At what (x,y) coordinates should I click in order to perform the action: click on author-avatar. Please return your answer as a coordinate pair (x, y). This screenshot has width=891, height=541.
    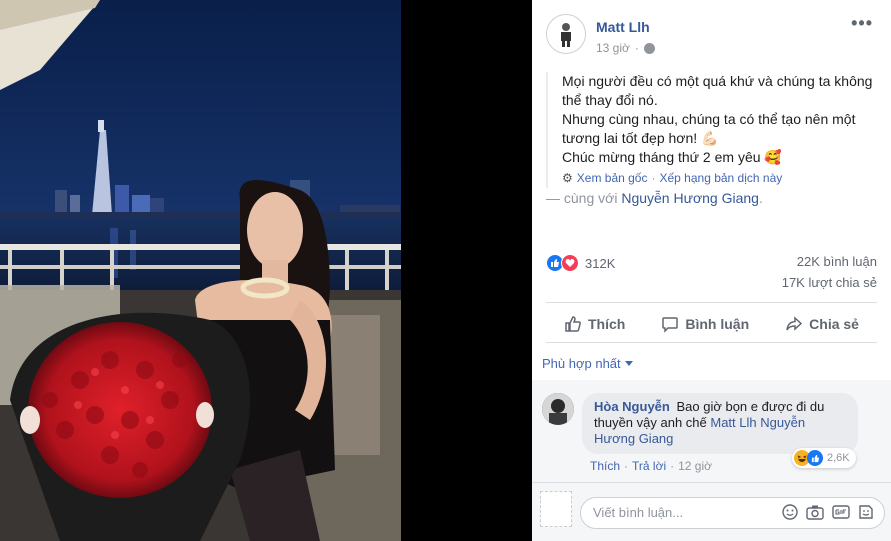
    Looking at the image, I should click on (566, 34).